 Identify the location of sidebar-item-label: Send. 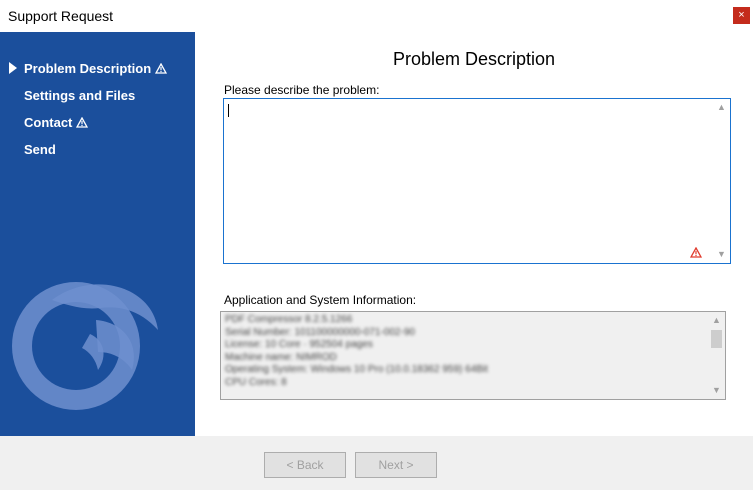
(40, 149).